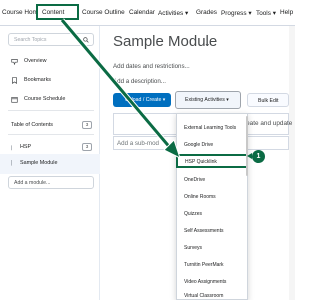 The height and width of the screenshot is (300, 320). Describe the element at coordinates (258, 156) in the screenshot. I see `step-number-badge: 1` at that location.